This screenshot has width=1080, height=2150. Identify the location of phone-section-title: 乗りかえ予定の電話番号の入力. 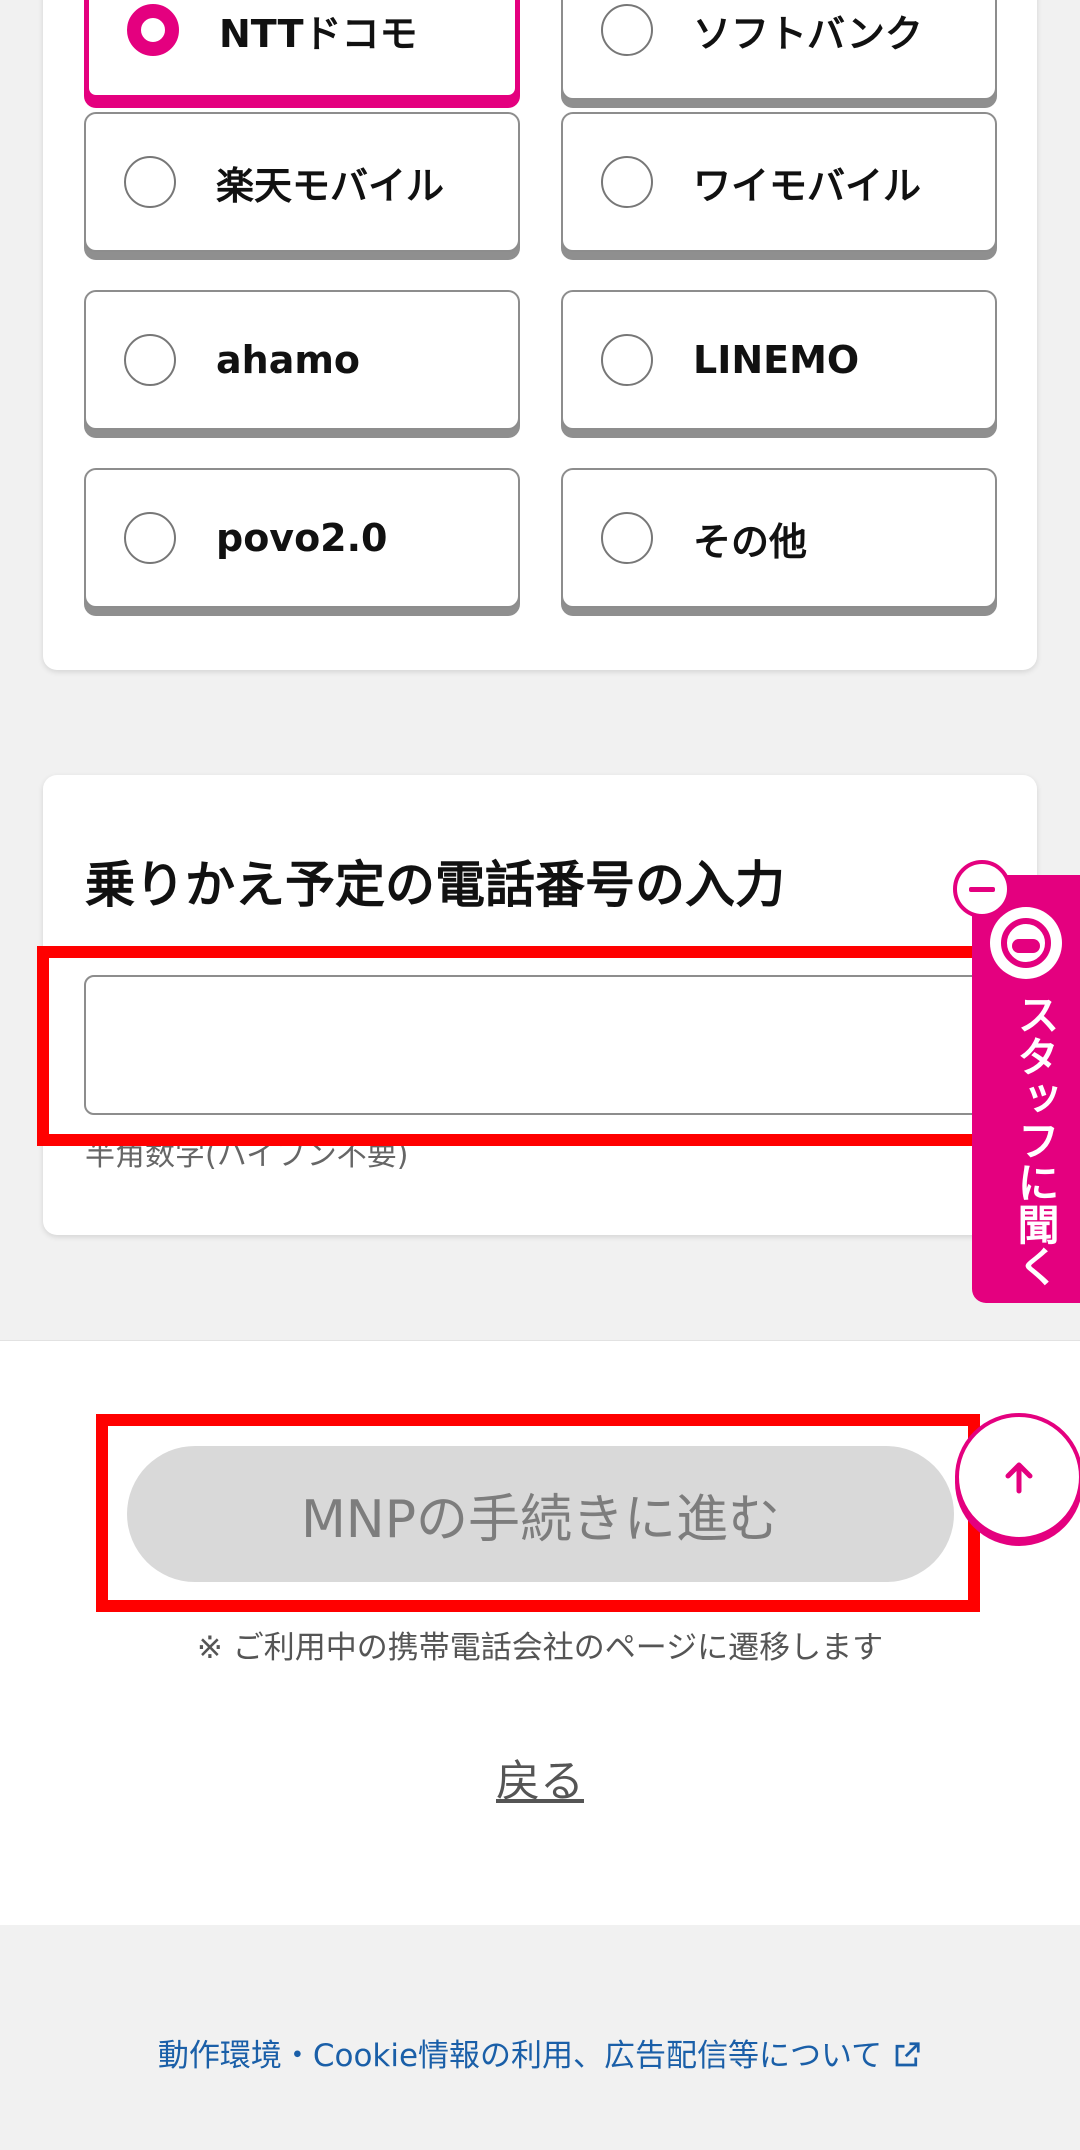
(435, 885).